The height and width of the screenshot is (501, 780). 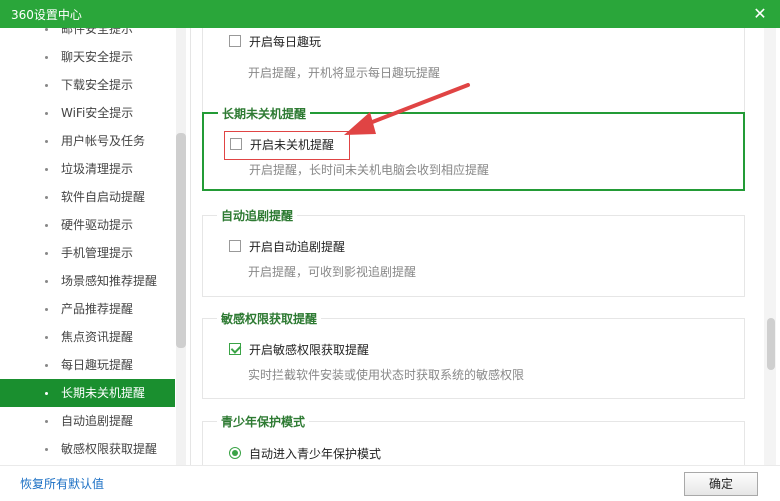 What do you see at coordinates (97, 57) in the screenshot?
I see `sidebar-item-label: 聊天安全提示` at bounding box center [97, 57].